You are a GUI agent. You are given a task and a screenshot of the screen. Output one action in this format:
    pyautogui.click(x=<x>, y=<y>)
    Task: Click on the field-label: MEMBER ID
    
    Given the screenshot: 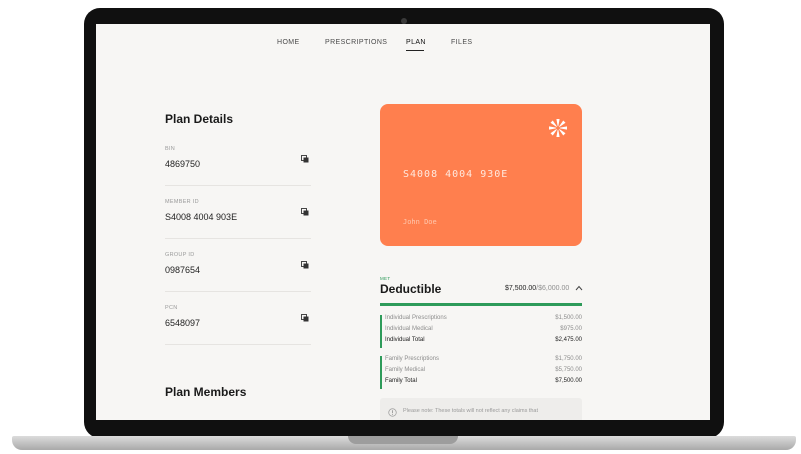 What is the action you would take?
    pyautogui.click(x=182, y=202)
    